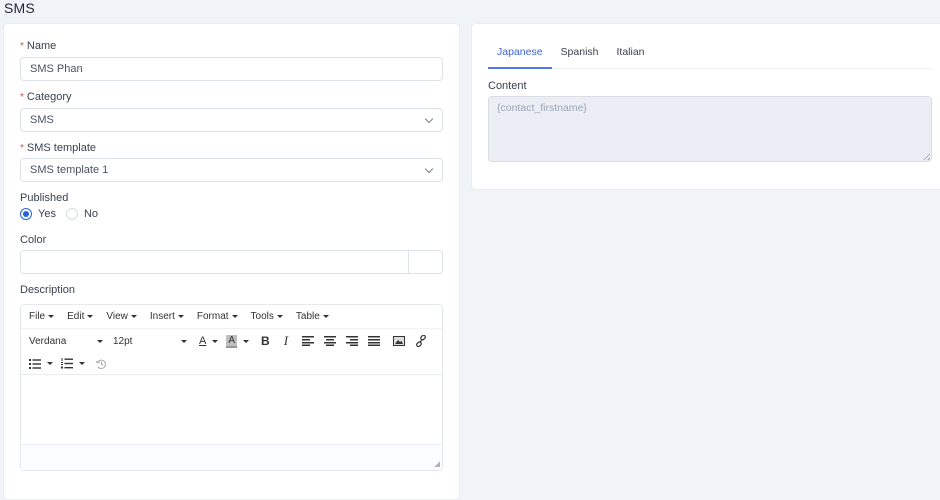 This screenshot has height=500, width=940. I want to click on italic-icon: I, so click(286, 340).